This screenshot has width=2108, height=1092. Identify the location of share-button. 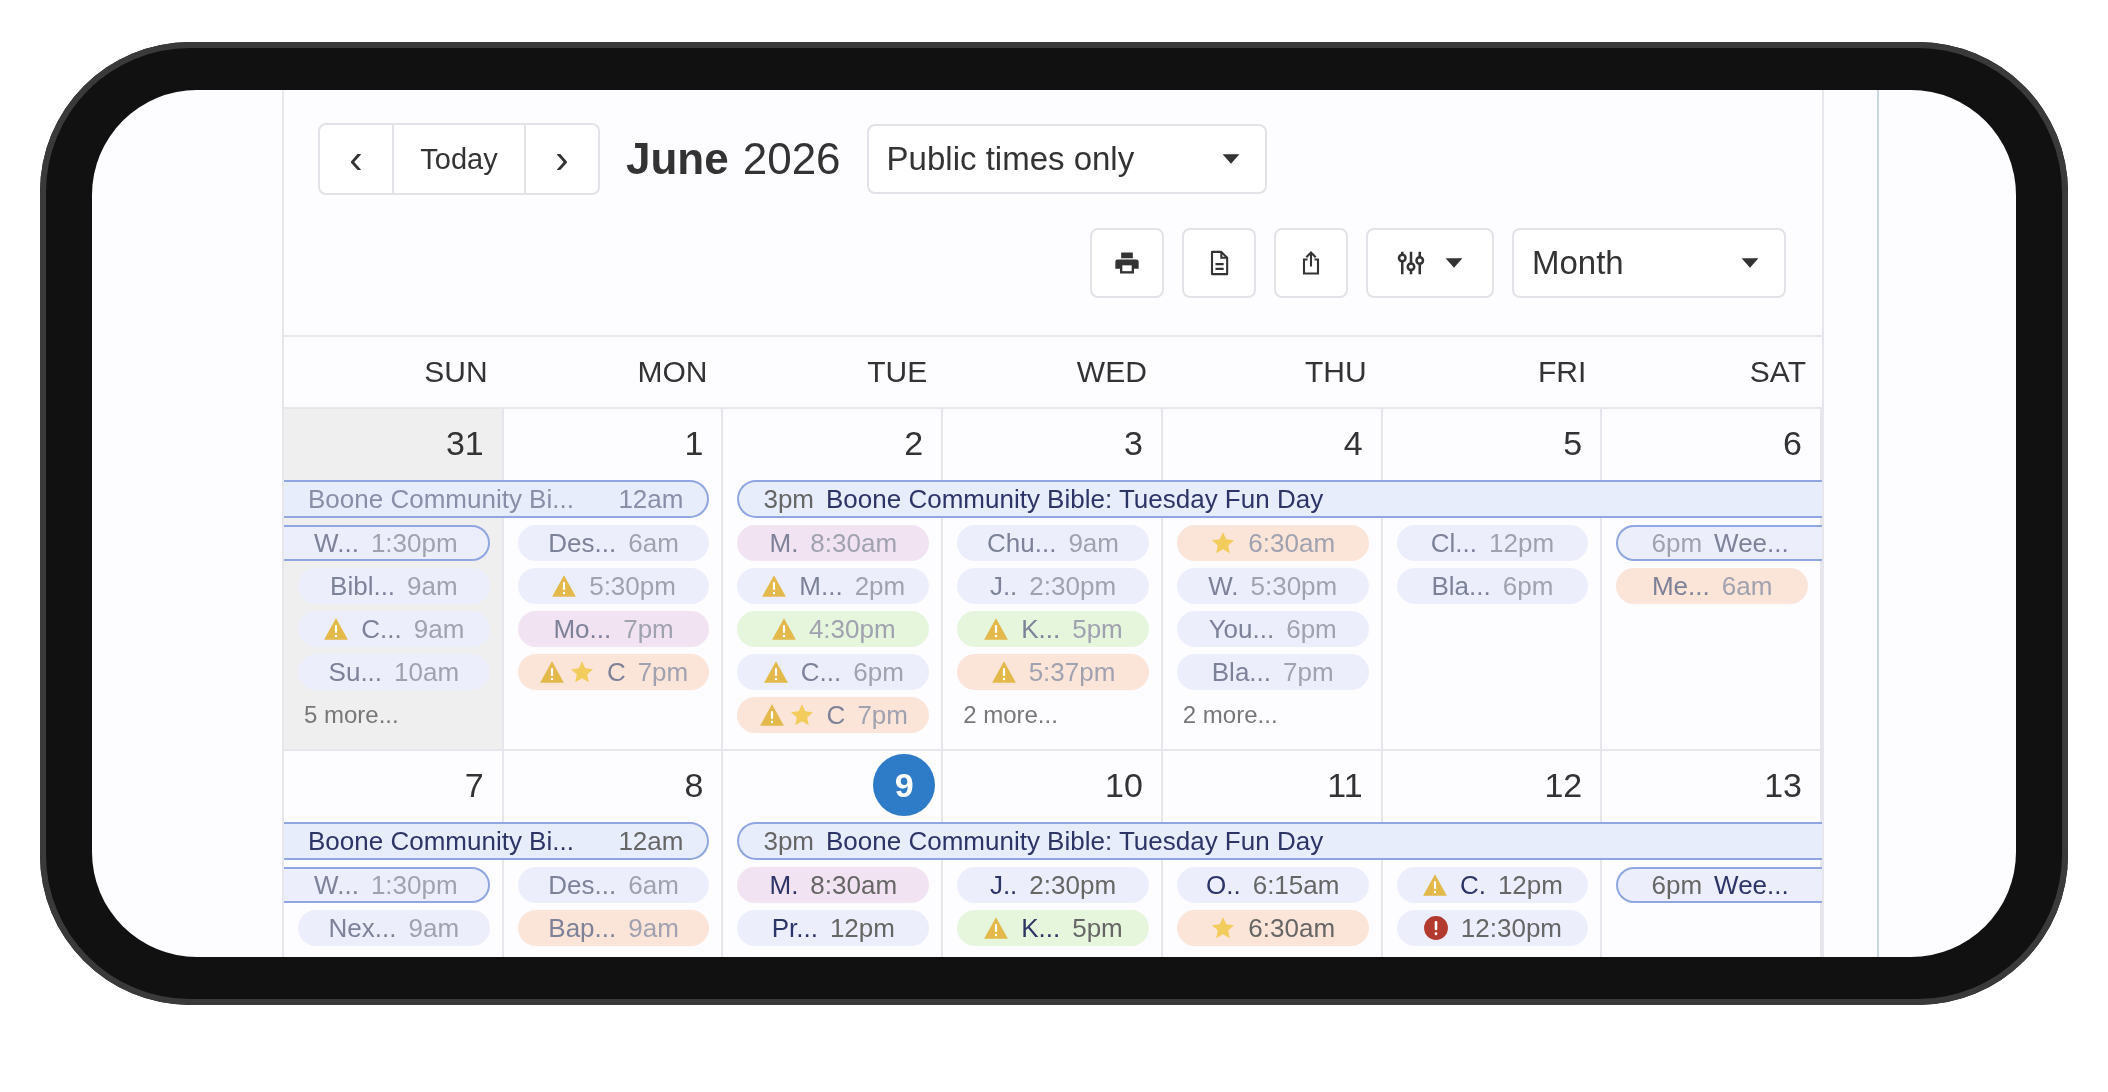
(1311, 263).